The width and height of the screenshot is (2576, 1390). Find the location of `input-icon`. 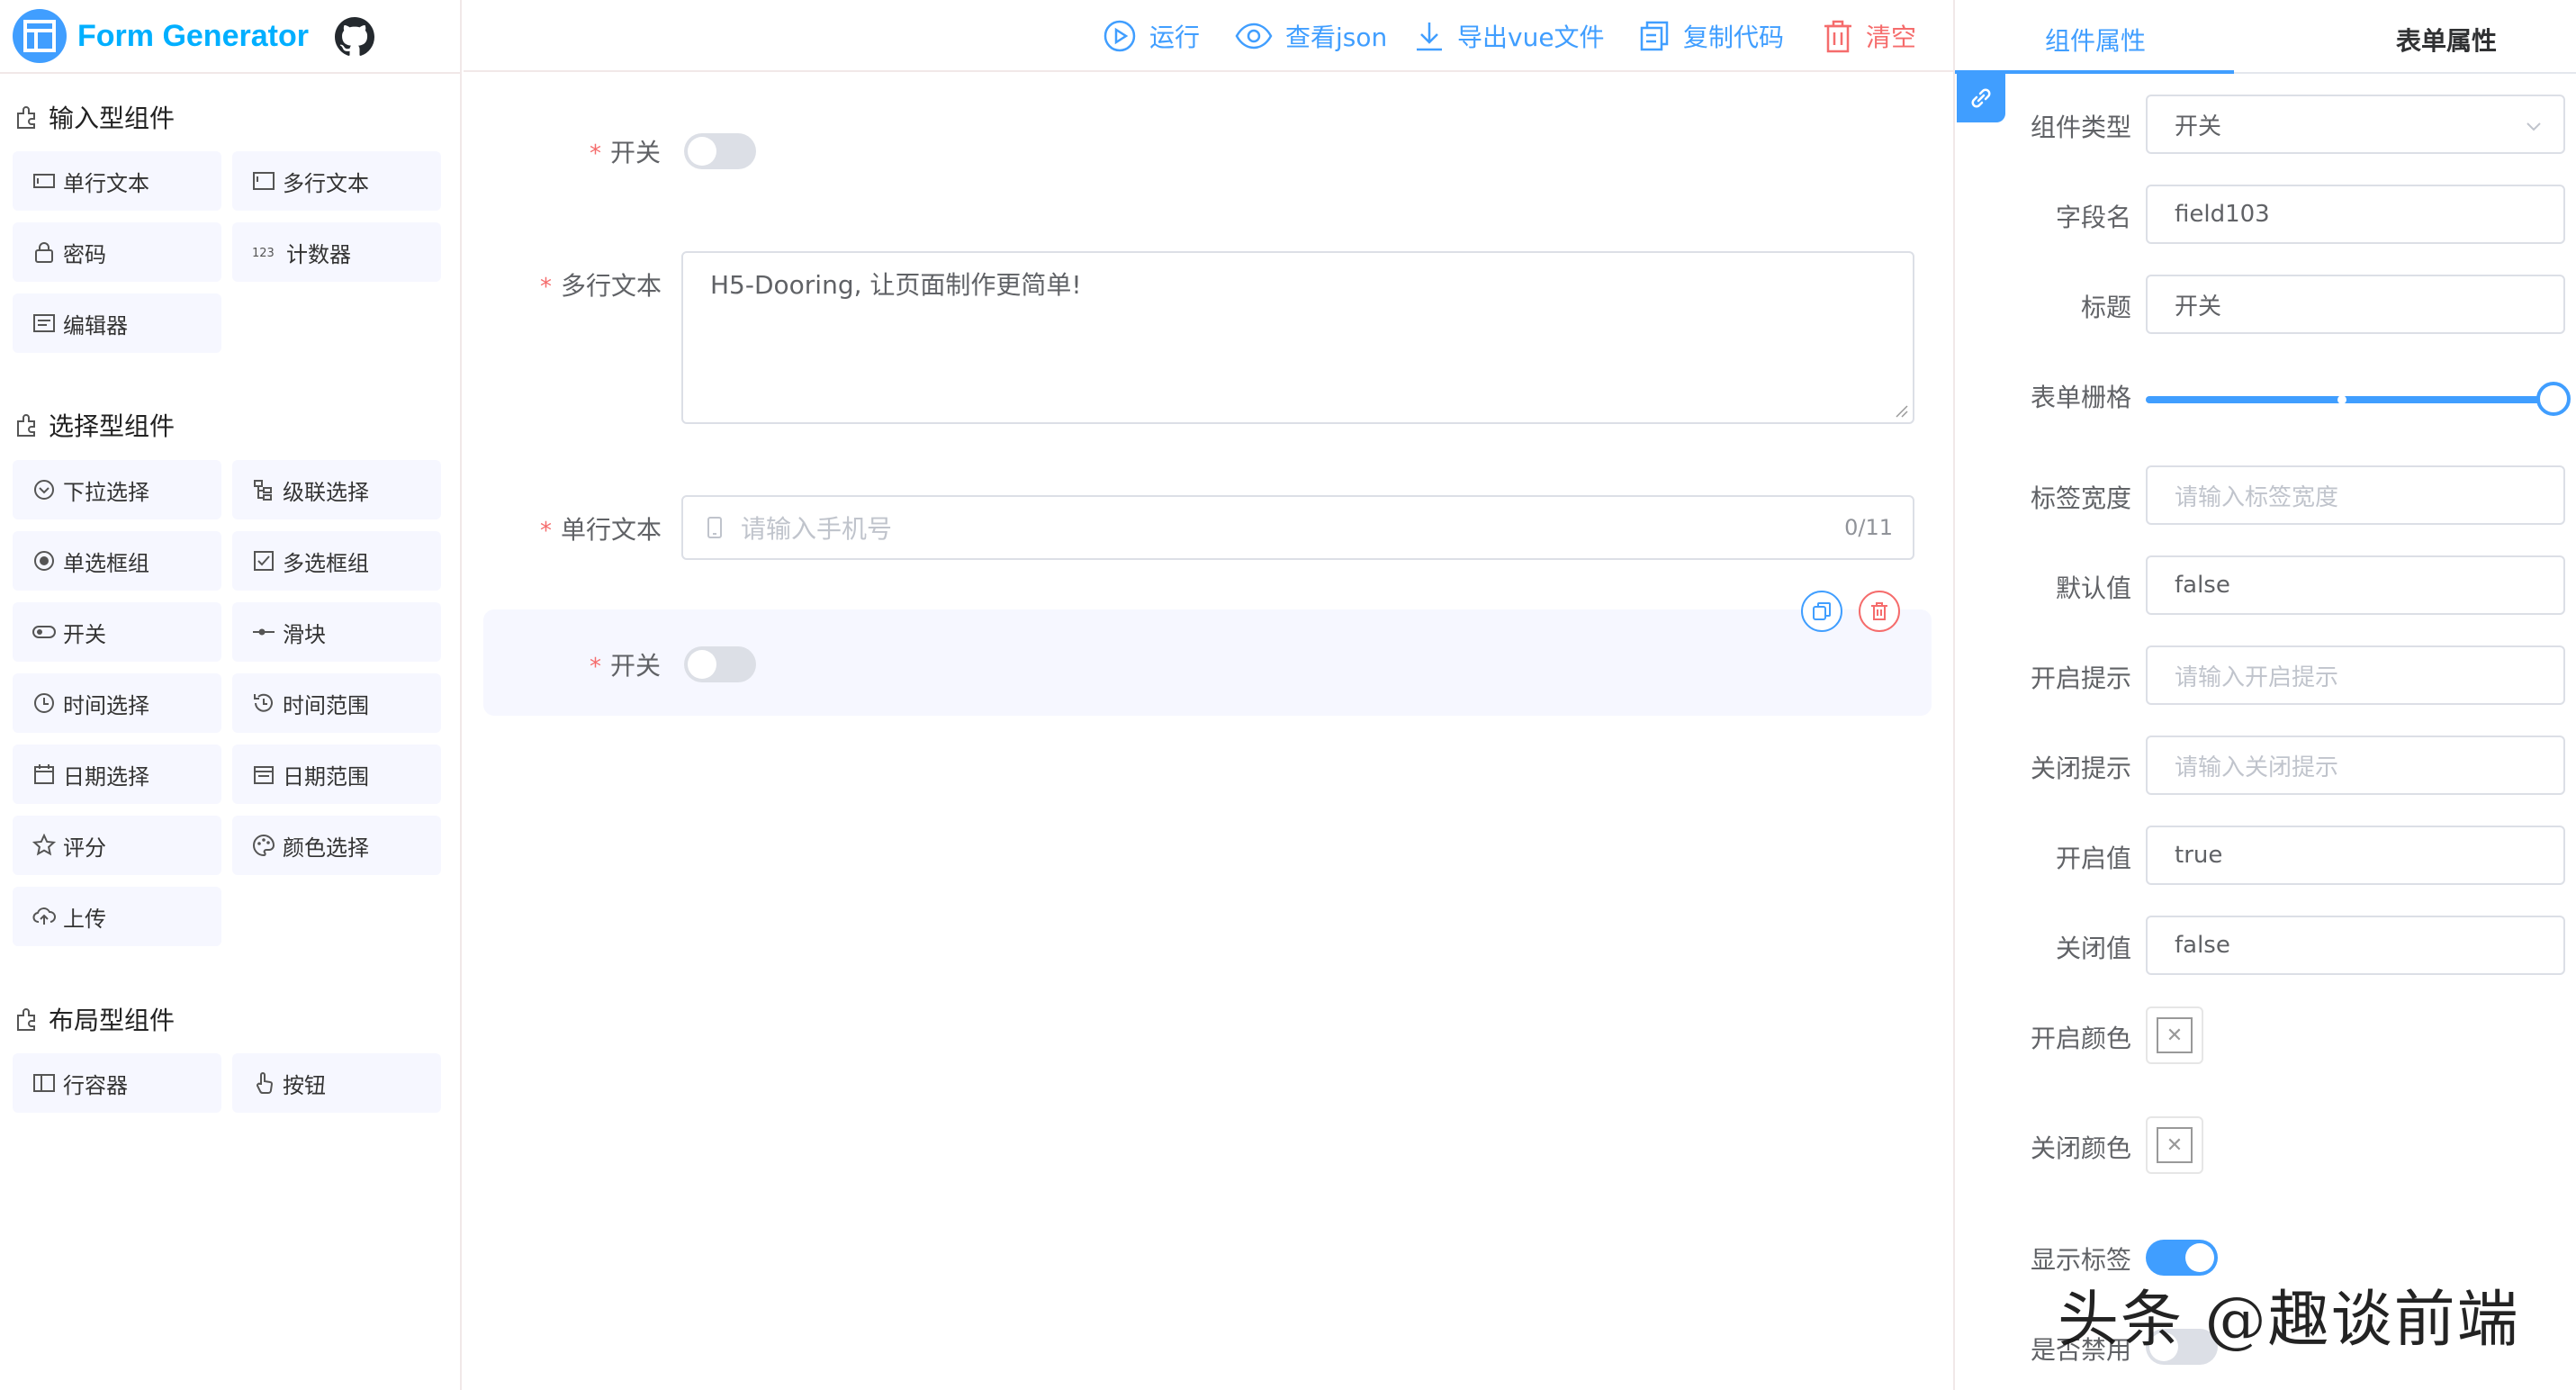

input-icon is located at coordinates (44, 181).